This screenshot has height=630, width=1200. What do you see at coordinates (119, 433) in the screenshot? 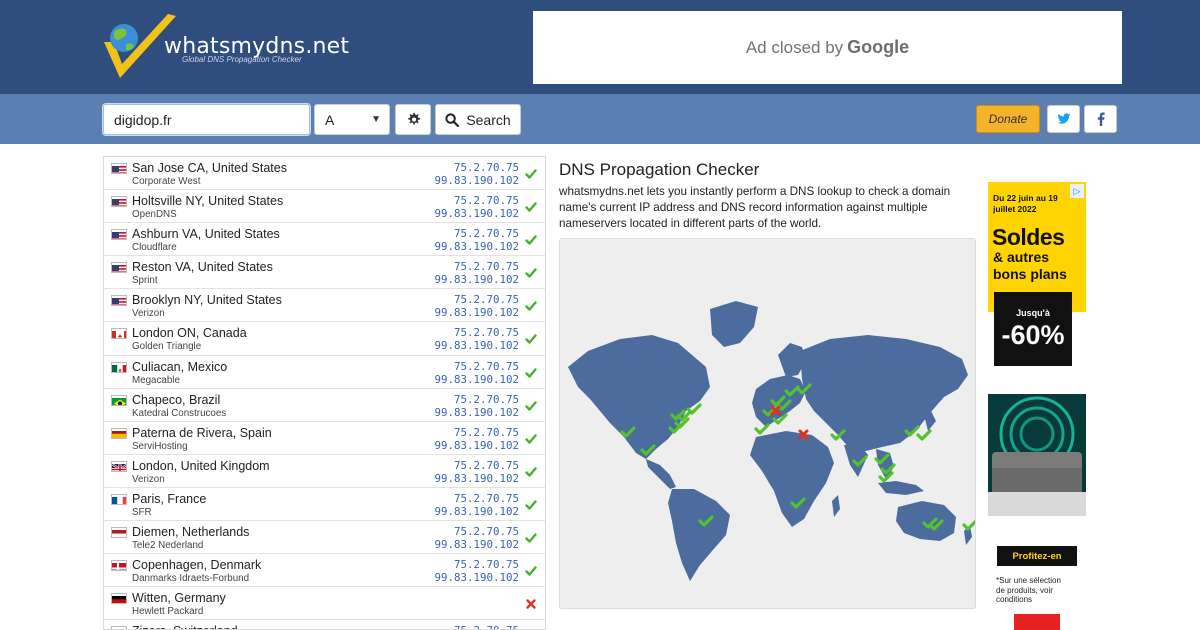
I see `flag-es-icon` at bounding box center [119, 433].